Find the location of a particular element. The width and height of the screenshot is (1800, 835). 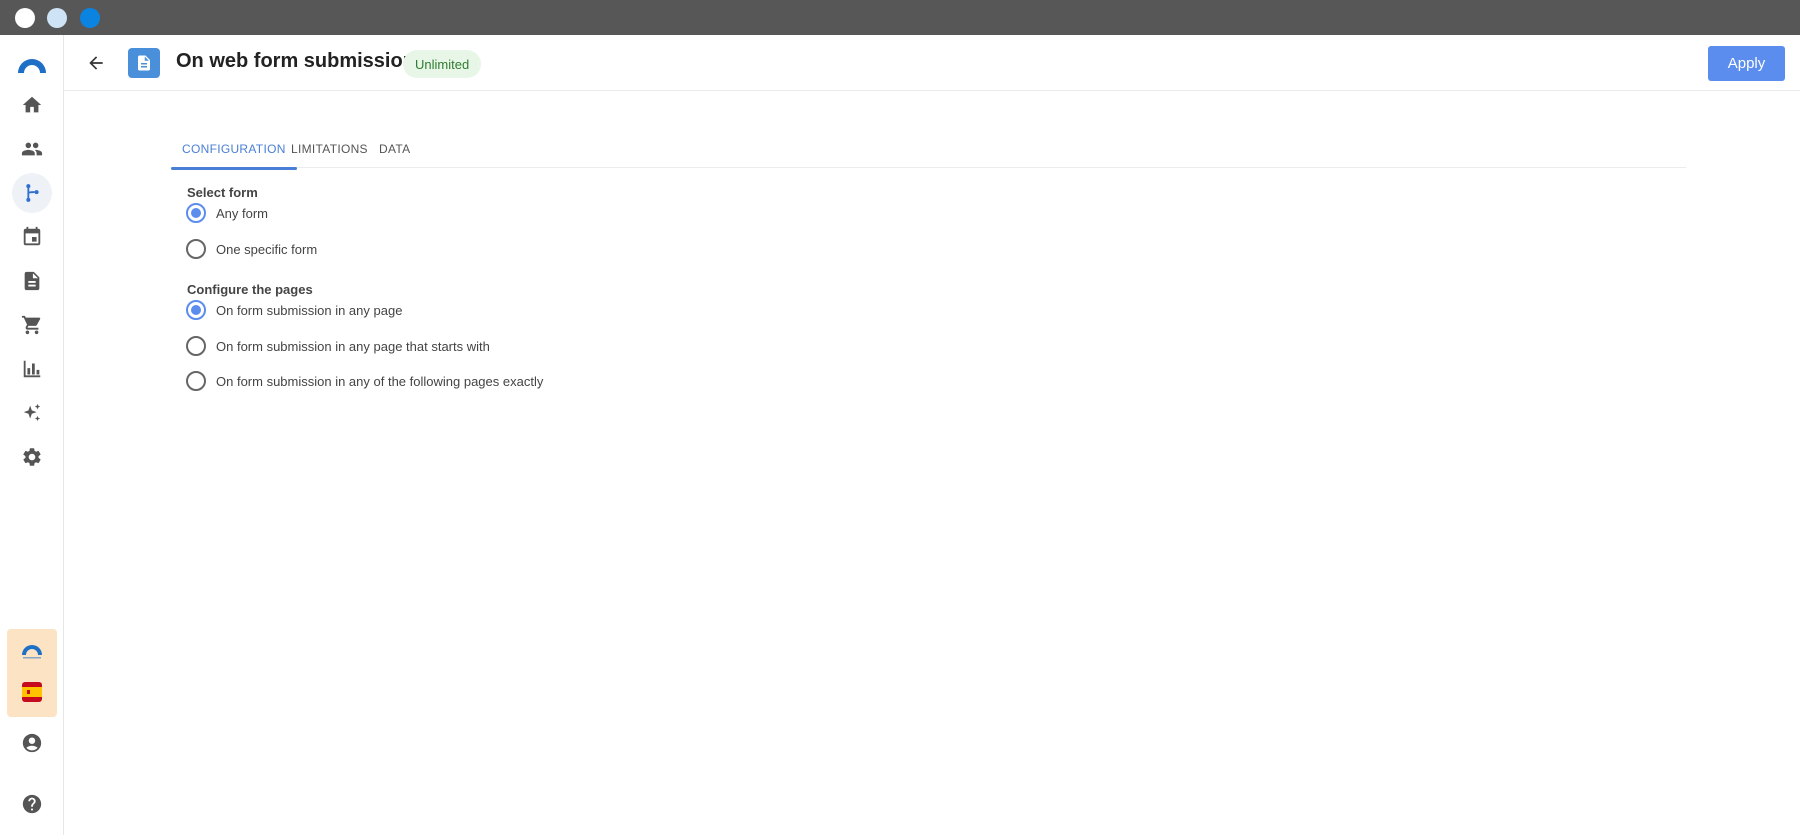

account-icon is located at coordinates (32, 743).